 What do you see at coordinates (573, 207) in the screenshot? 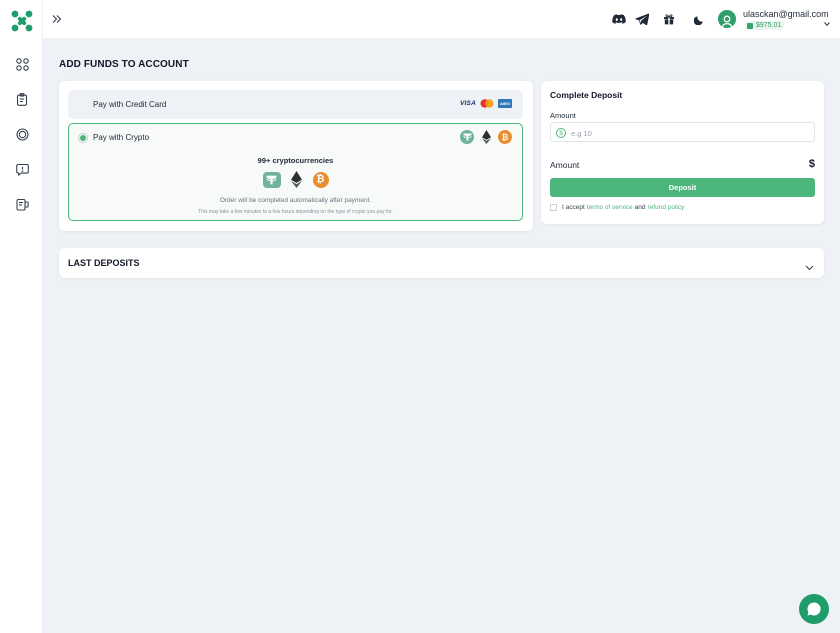
I see `terms-prefix: I accept` at bounding box center [573, 207].